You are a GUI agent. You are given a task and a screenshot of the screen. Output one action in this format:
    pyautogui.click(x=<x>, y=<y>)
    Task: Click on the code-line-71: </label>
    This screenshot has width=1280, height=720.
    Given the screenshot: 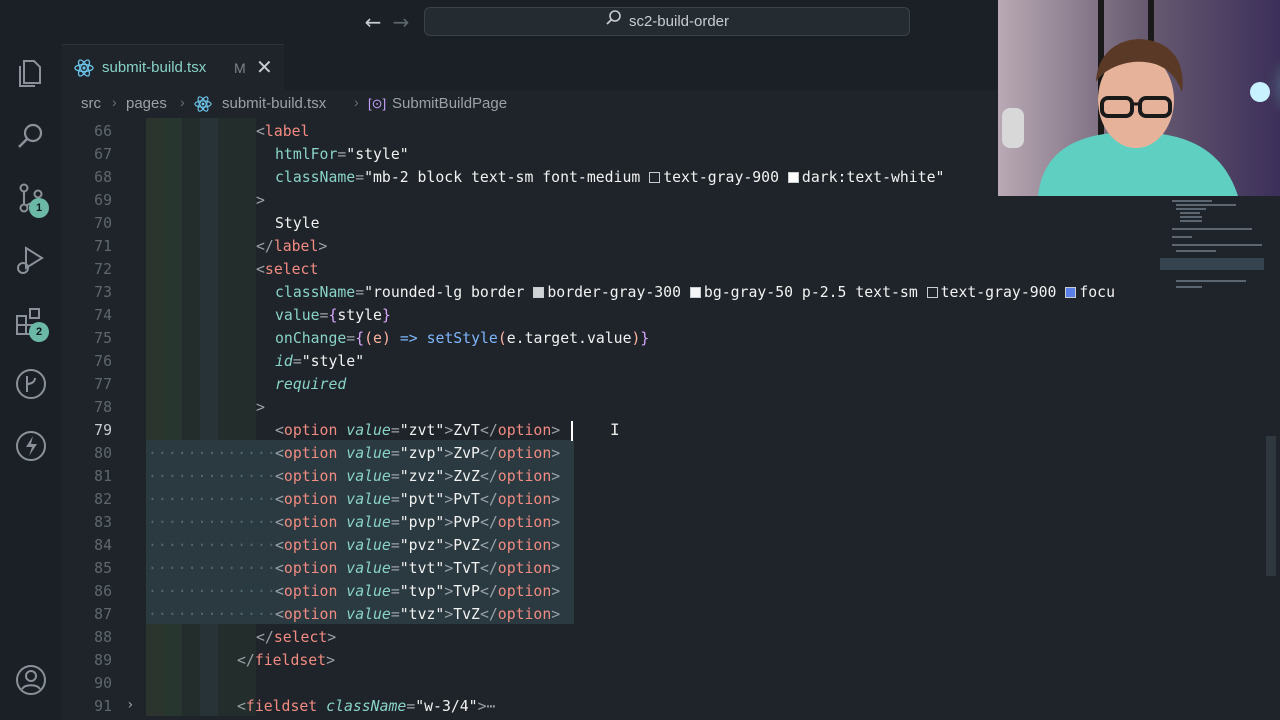 What is the action you would take?
    pyautogui.click(x=292, y=246)
    